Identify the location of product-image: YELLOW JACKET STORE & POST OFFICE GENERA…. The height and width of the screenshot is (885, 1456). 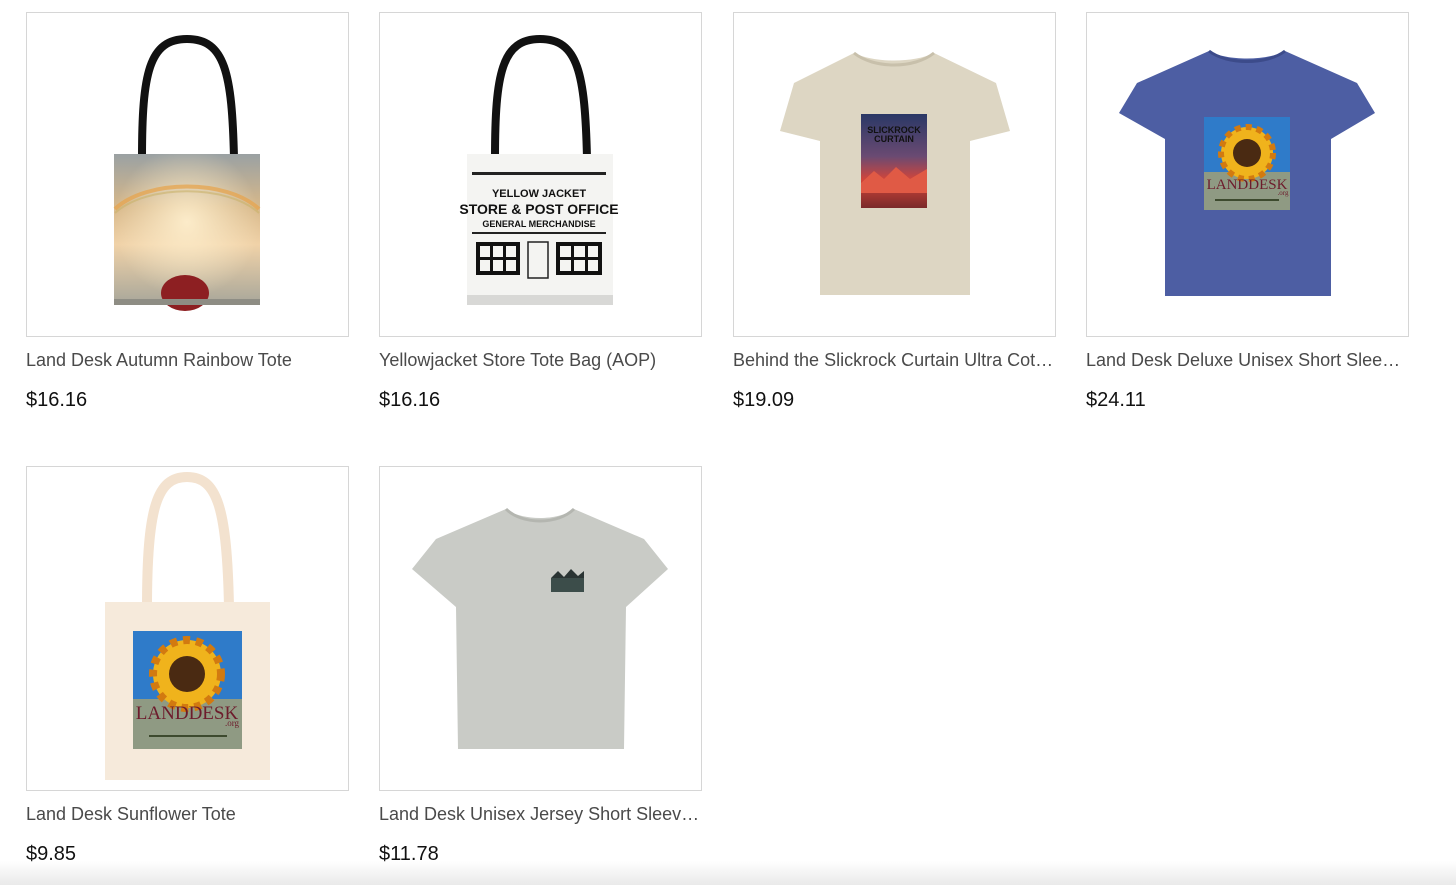
(540, 174).